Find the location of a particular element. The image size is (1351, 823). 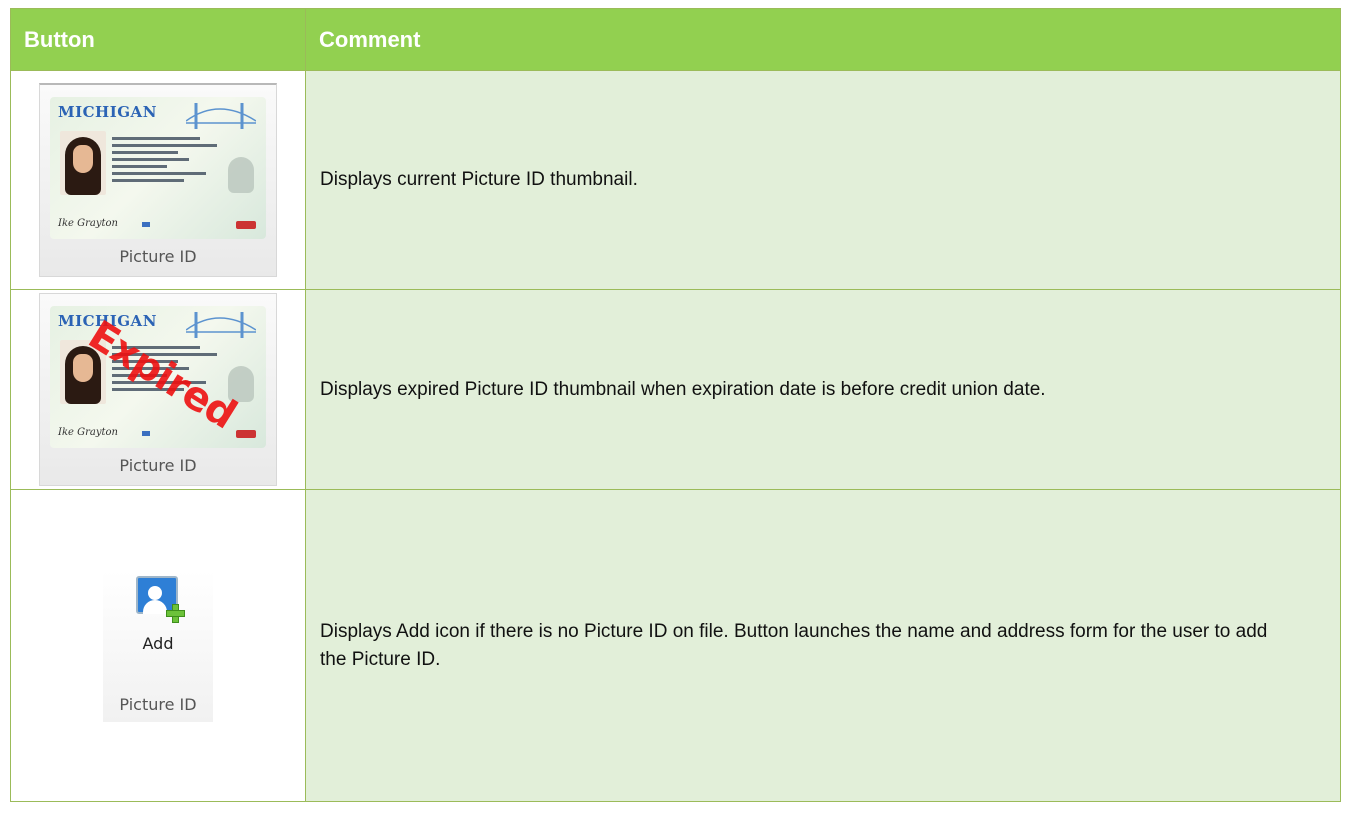

add-picture-id-button: Add Picture ID is located at coordinates (158, 645).